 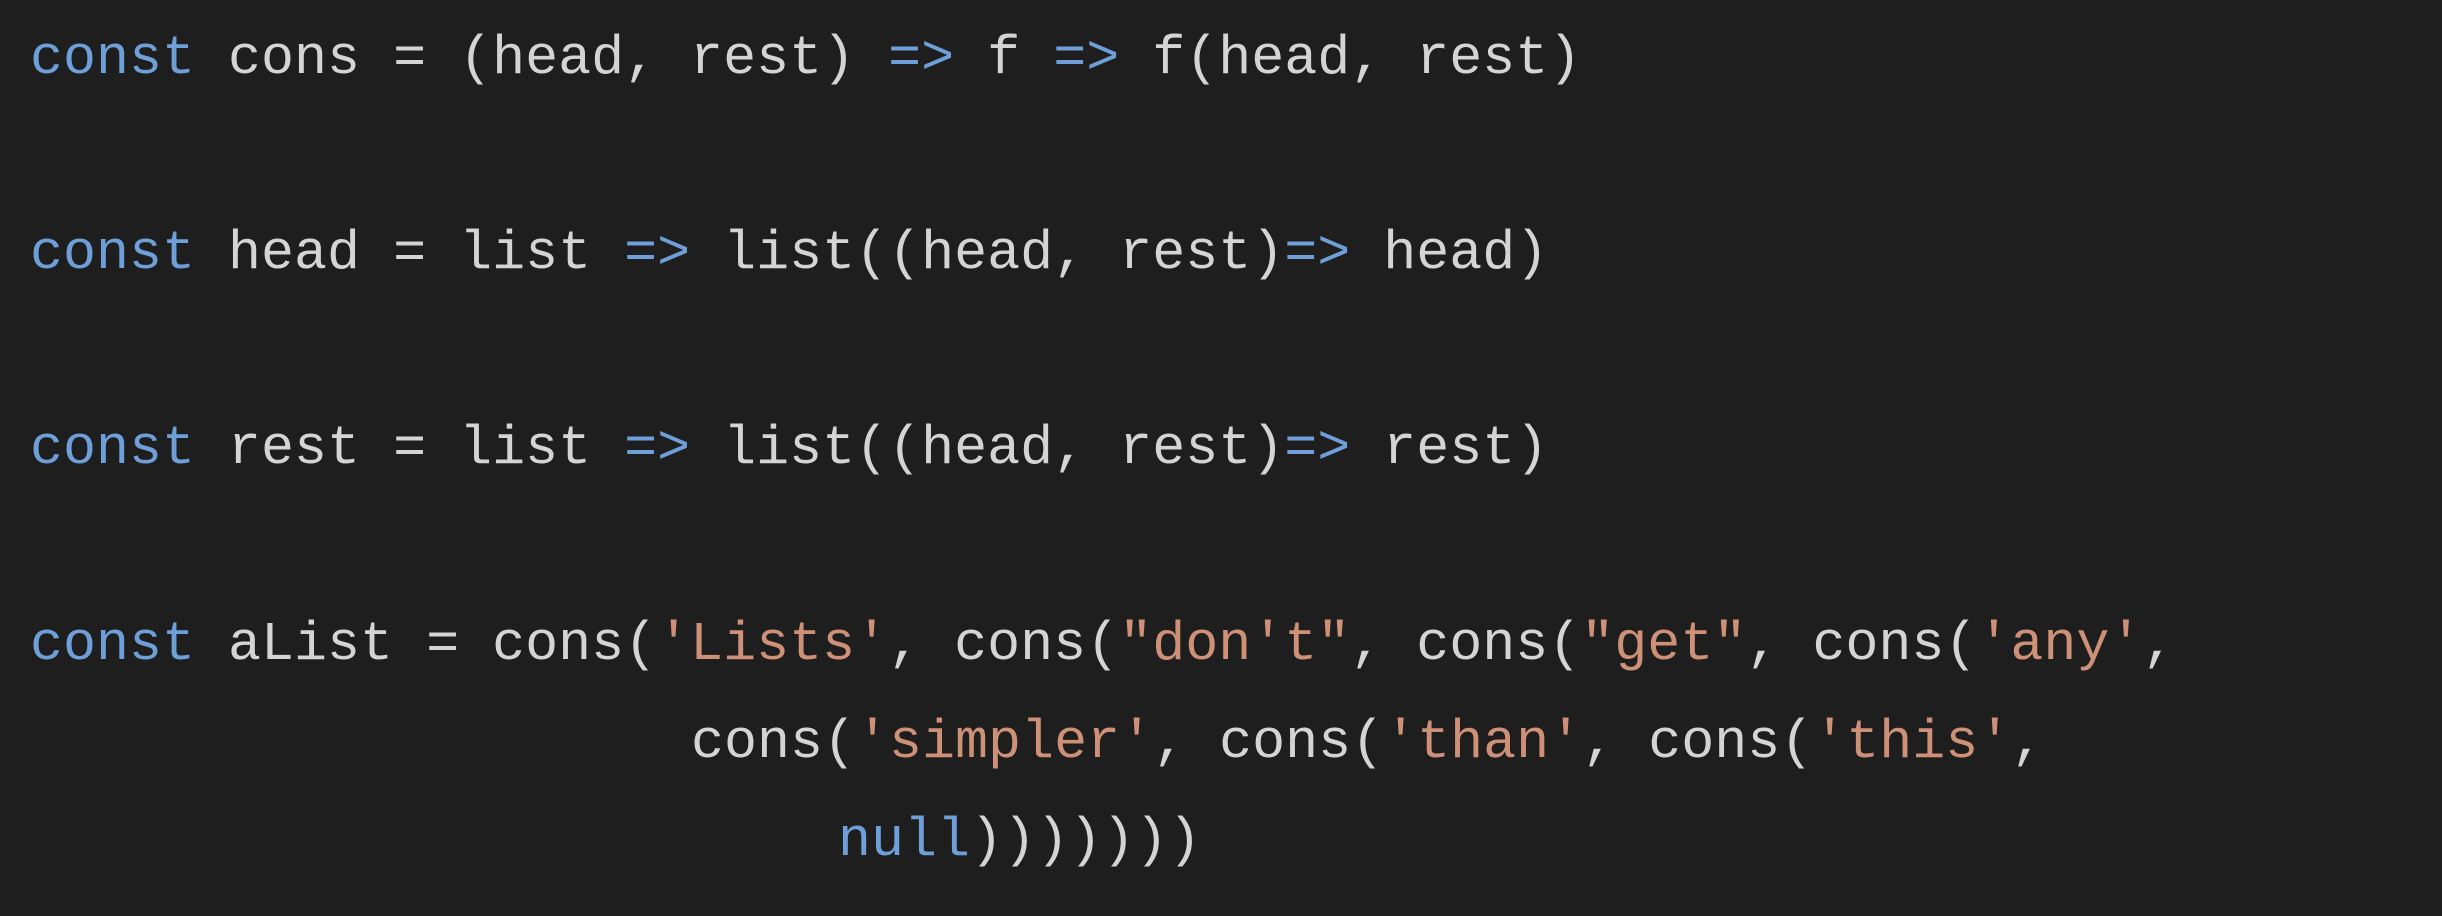 I want to click on code-token: 'than', so click(x=1483, y=742).